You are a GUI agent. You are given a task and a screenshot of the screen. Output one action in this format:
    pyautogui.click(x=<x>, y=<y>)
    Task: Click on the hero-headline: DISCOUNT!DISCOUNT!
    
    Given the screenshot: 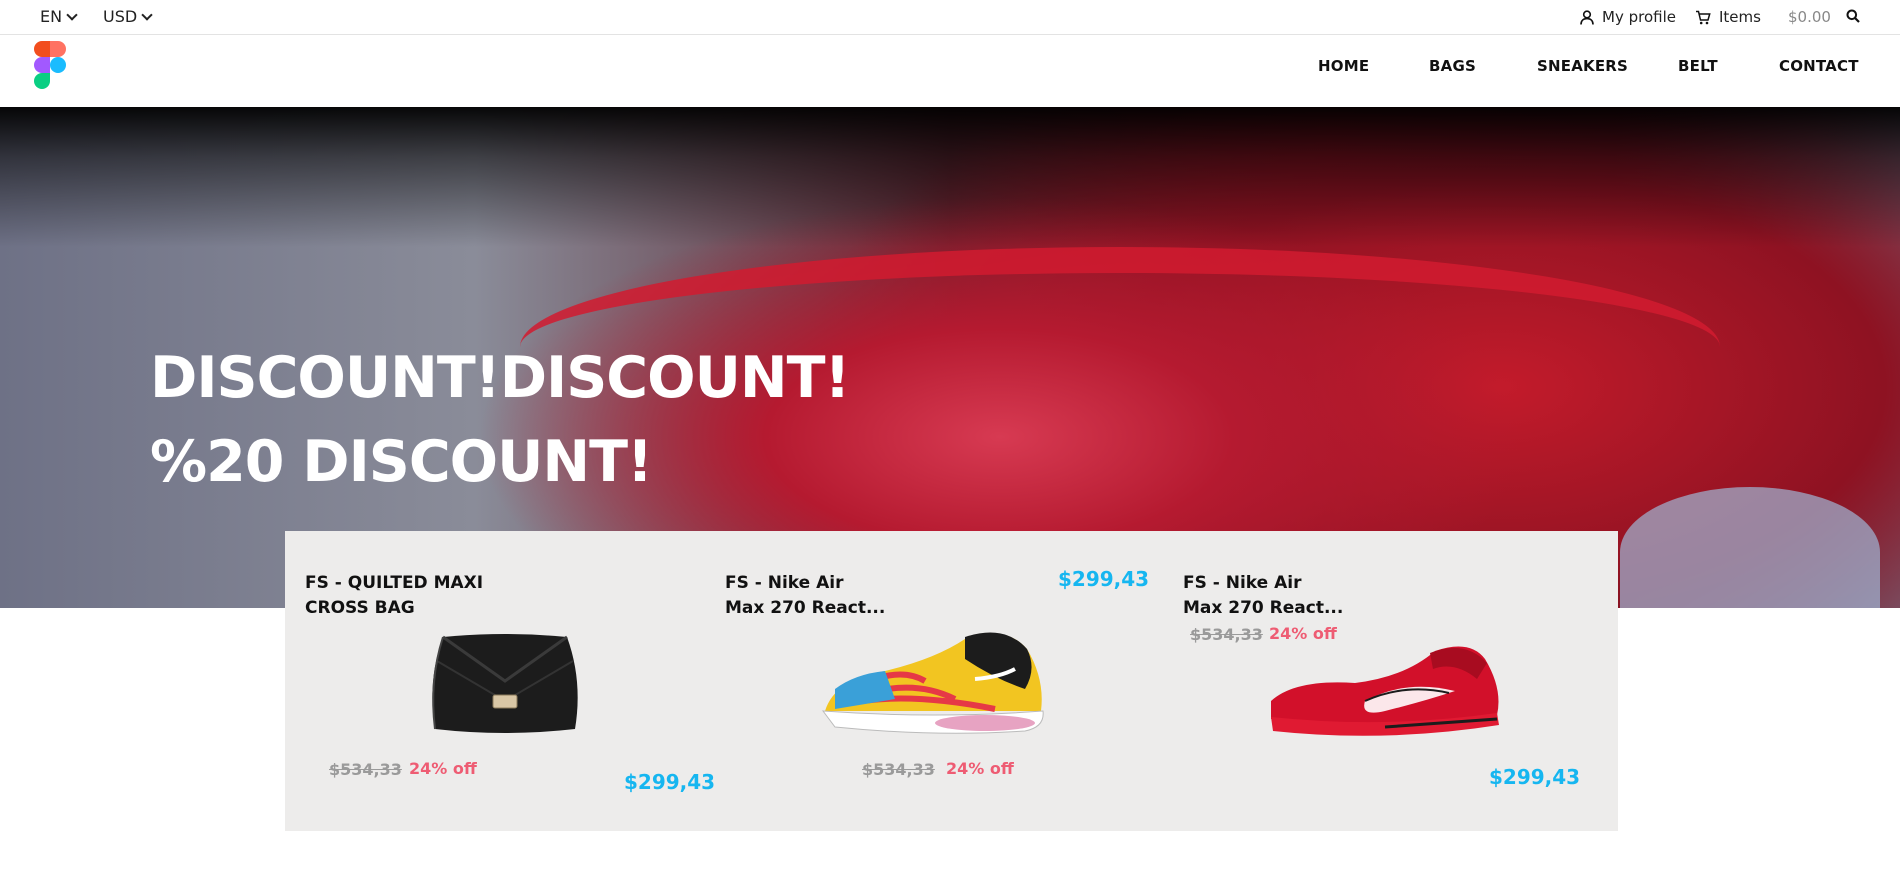 What is the action you would take?
    pyautogui.click(x=500, y=378)
    